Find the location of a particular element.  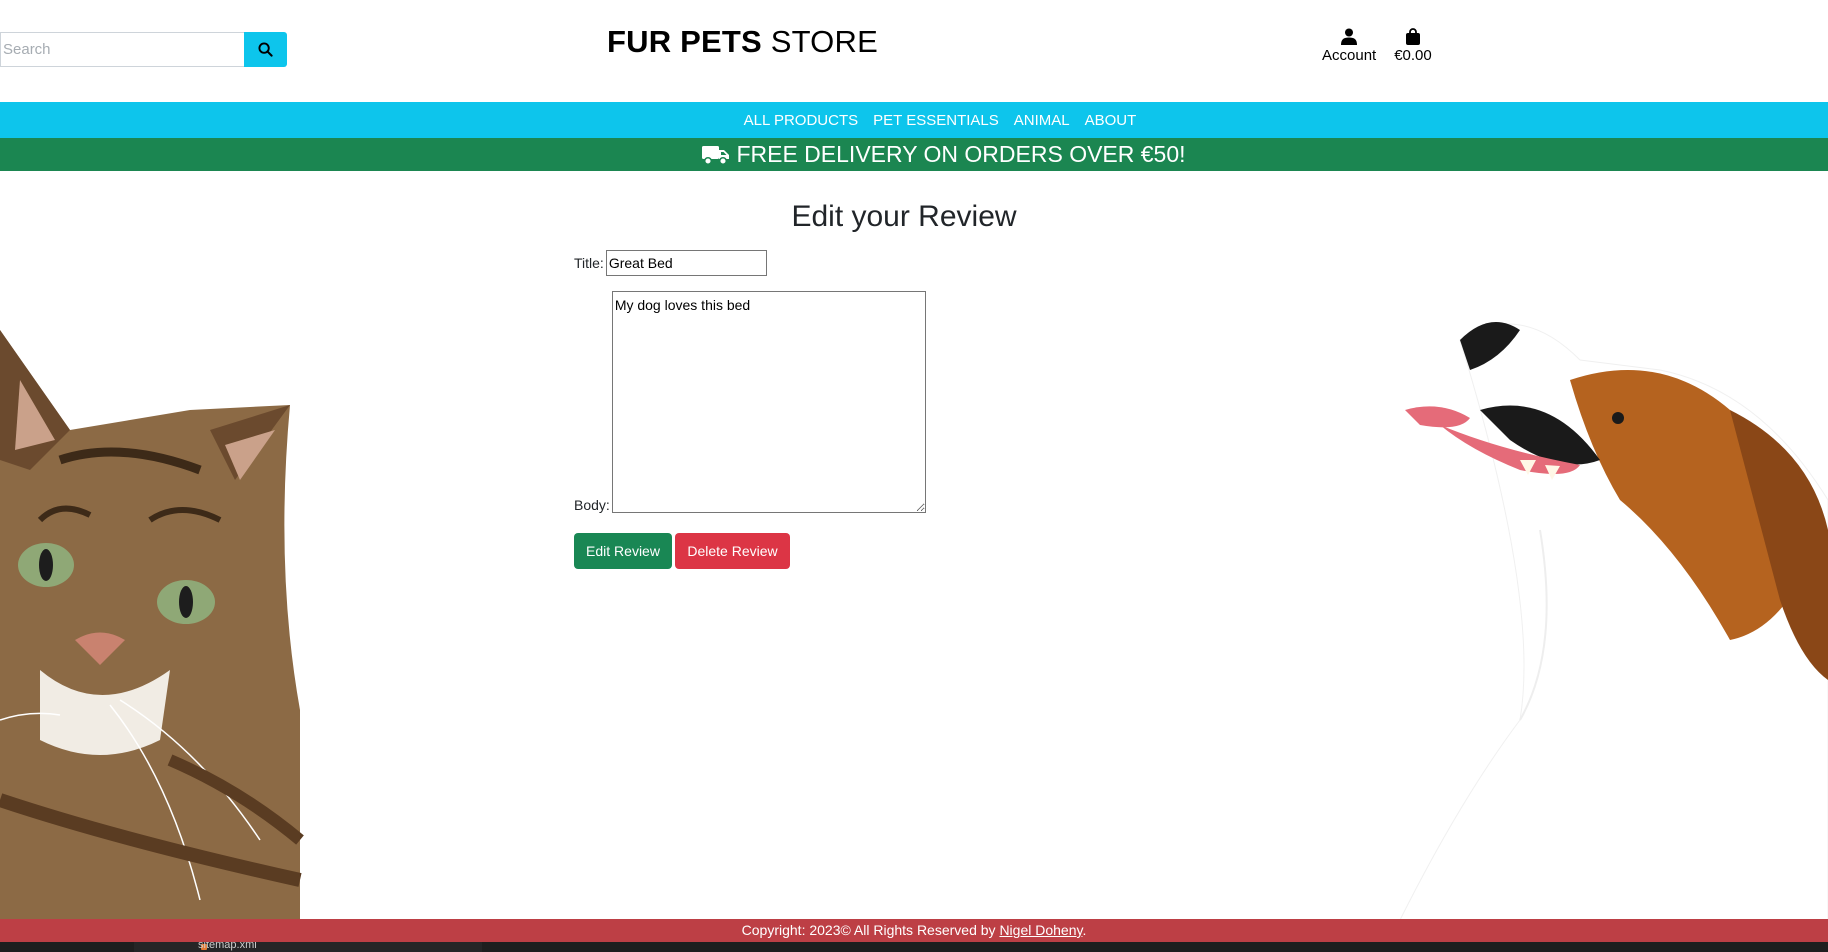

search-form is located at coordinates (143, 49).